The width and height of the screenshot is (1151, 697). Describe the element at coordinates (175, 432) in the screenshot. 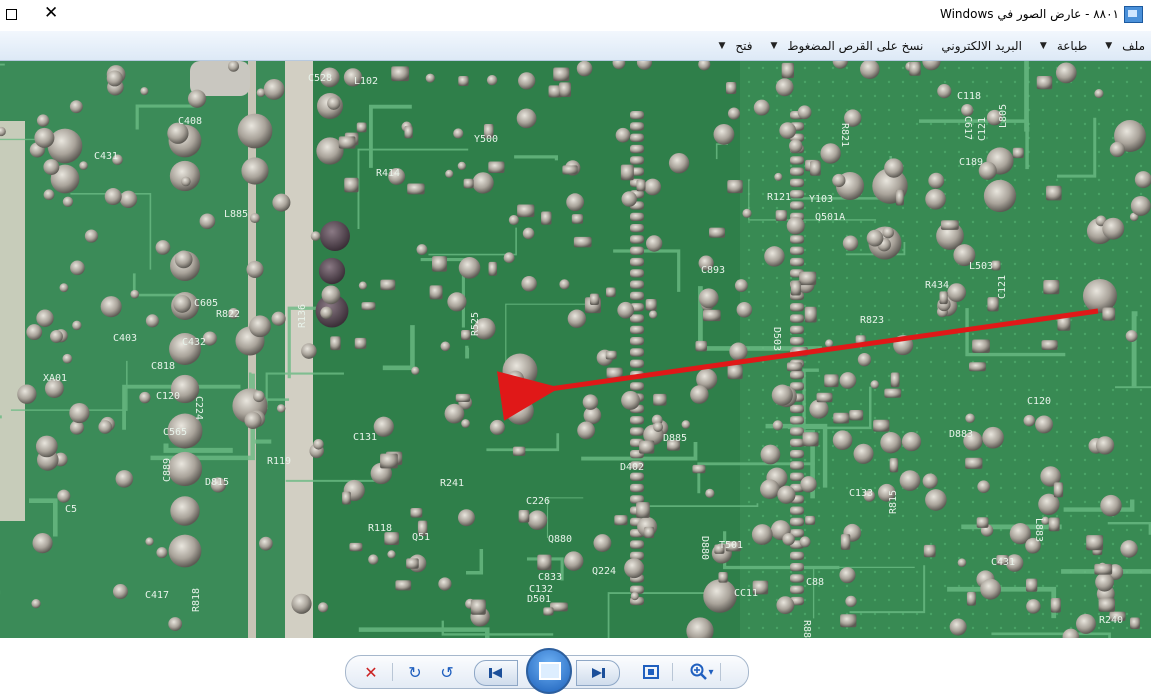

I see `silkscreen-label: C565` at that location.